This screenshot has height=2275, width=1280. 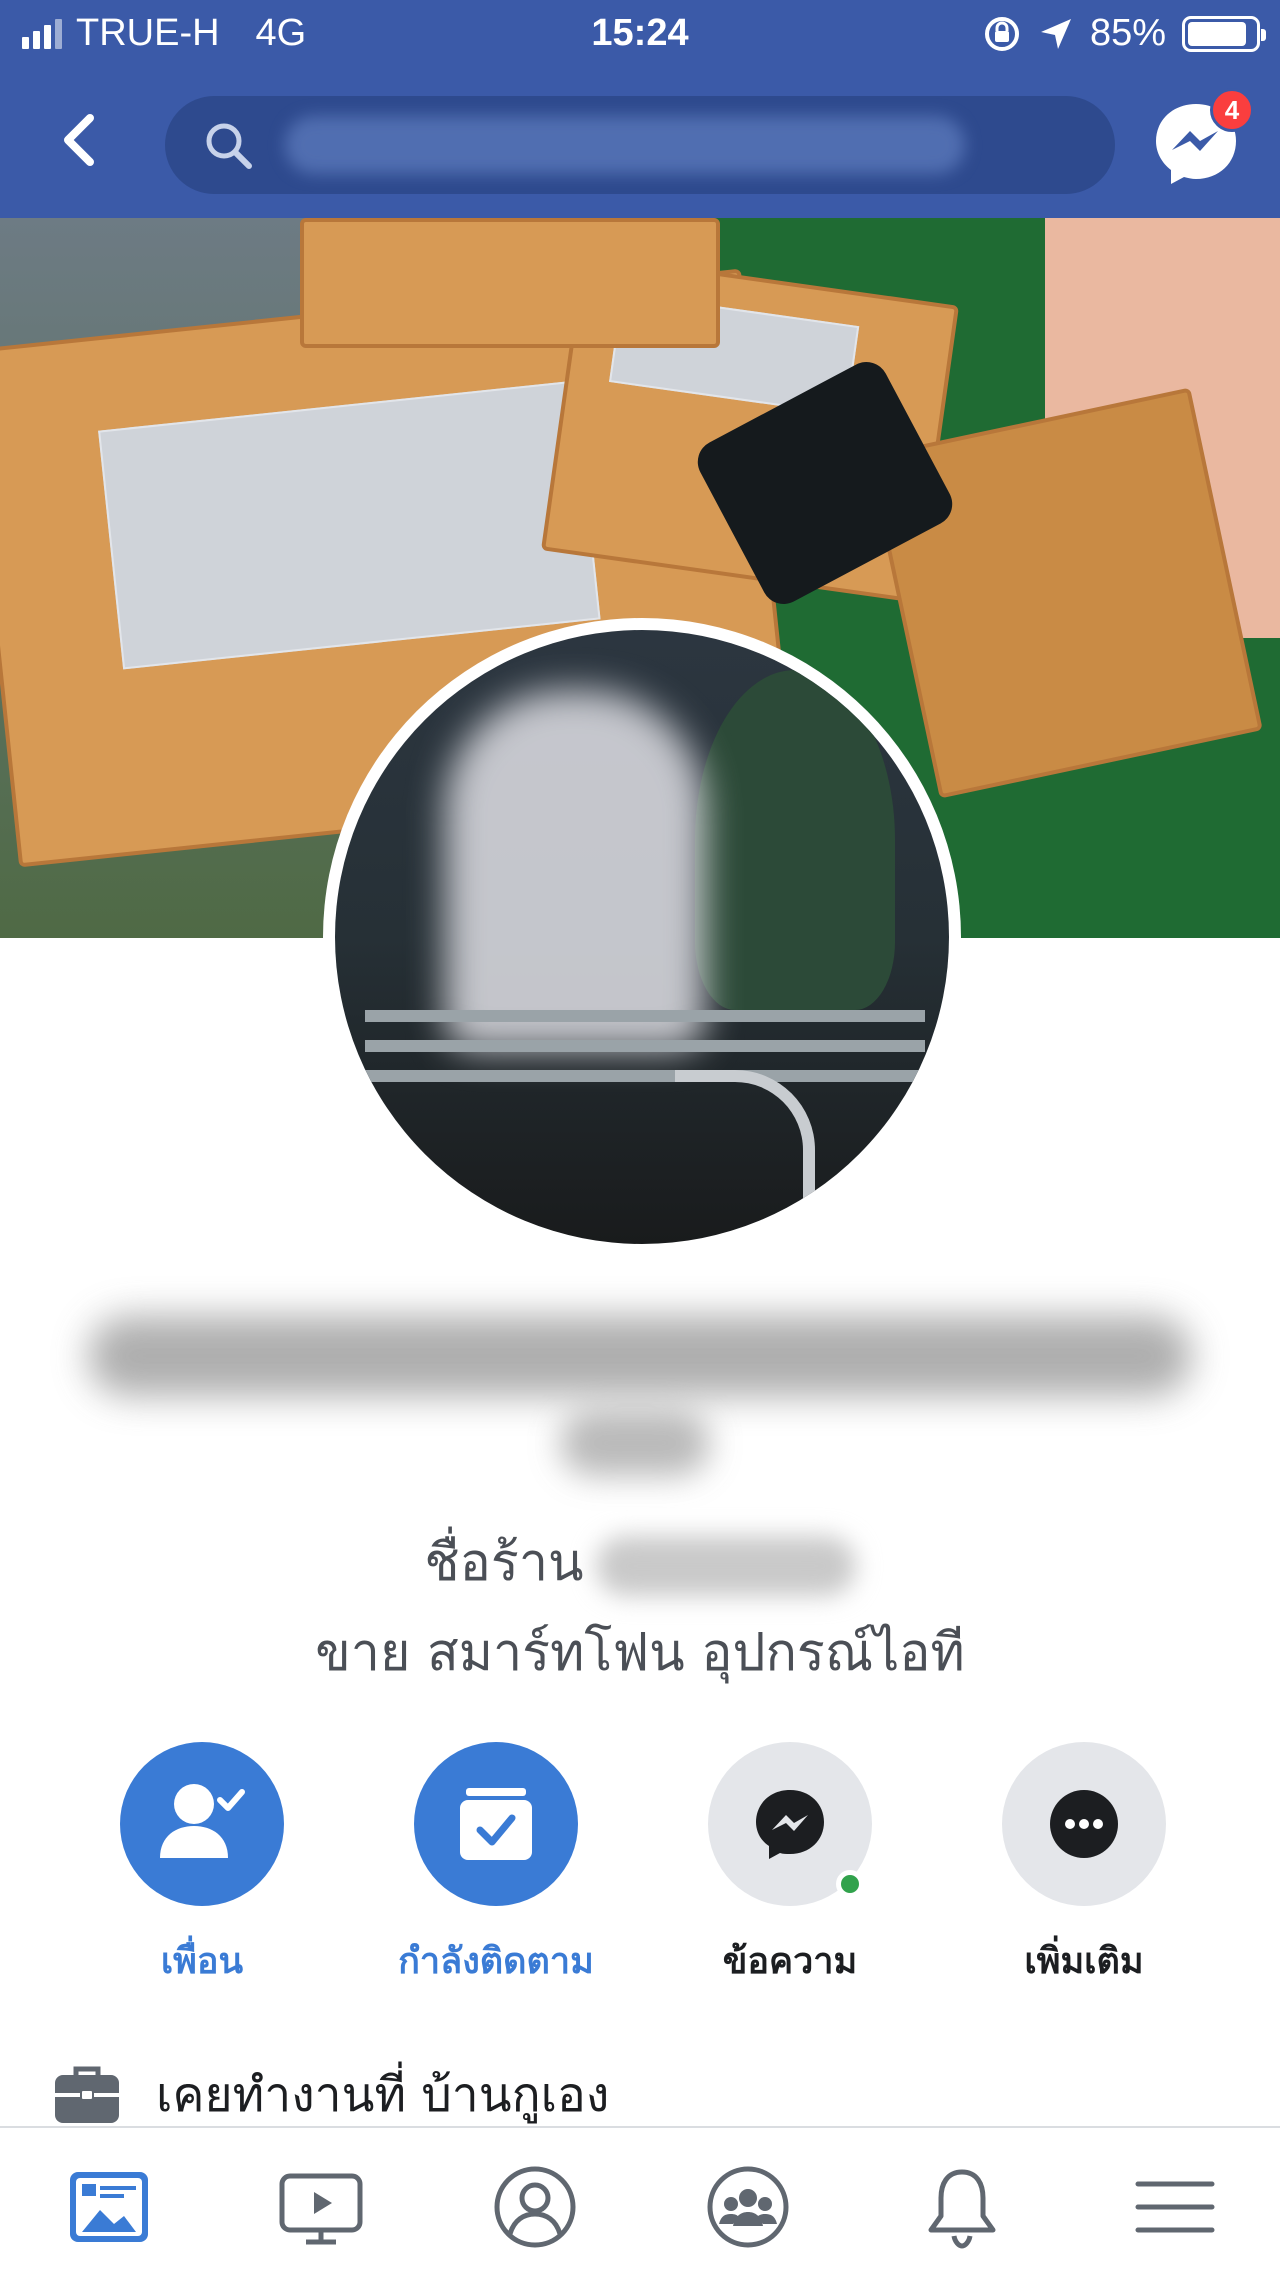 I want to click on messenger-badge: 4, so click(x=1232, y=110).